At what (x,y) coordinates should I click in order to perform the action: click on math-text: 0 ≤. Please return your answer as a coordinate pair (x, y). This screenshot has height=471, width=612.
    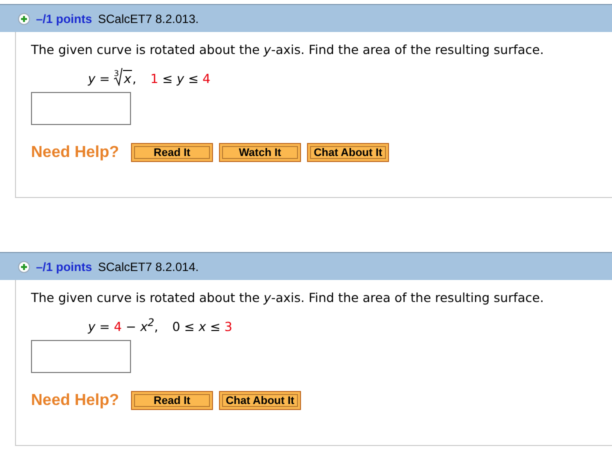
    Looking at the image, I should click on (184, 326).